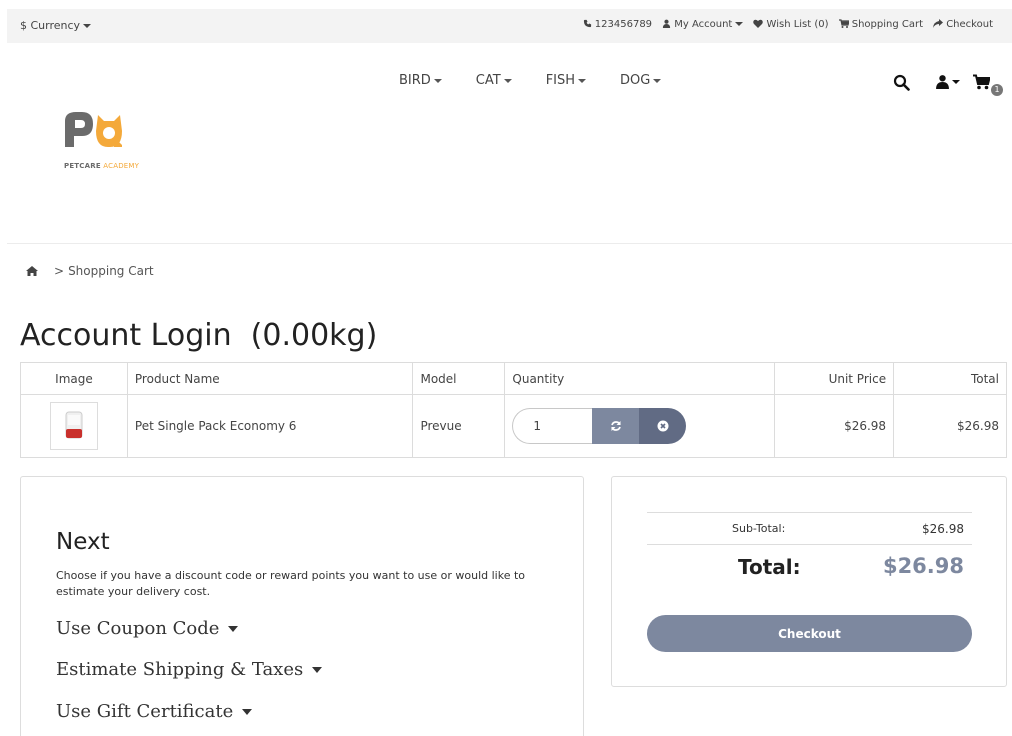 The height and width of the screenshot is (736, 1012). What do you see at coordinates (809, 581) in the screenshot?
I see `totals-panel: Sub-Total: $26.98 Total: $26.98 Checkout` at bounding box center [809, 581].